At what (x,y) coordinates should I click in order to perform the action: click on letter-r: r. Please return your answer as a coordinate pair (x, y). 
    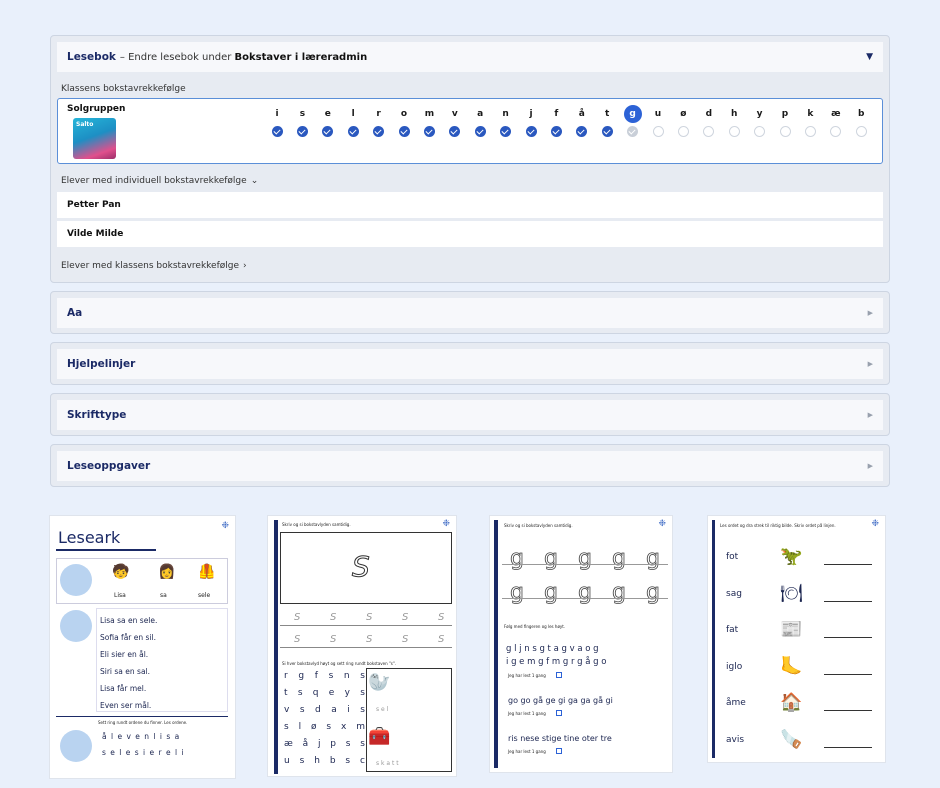
    Looking at the image, I should click on (379, 114).